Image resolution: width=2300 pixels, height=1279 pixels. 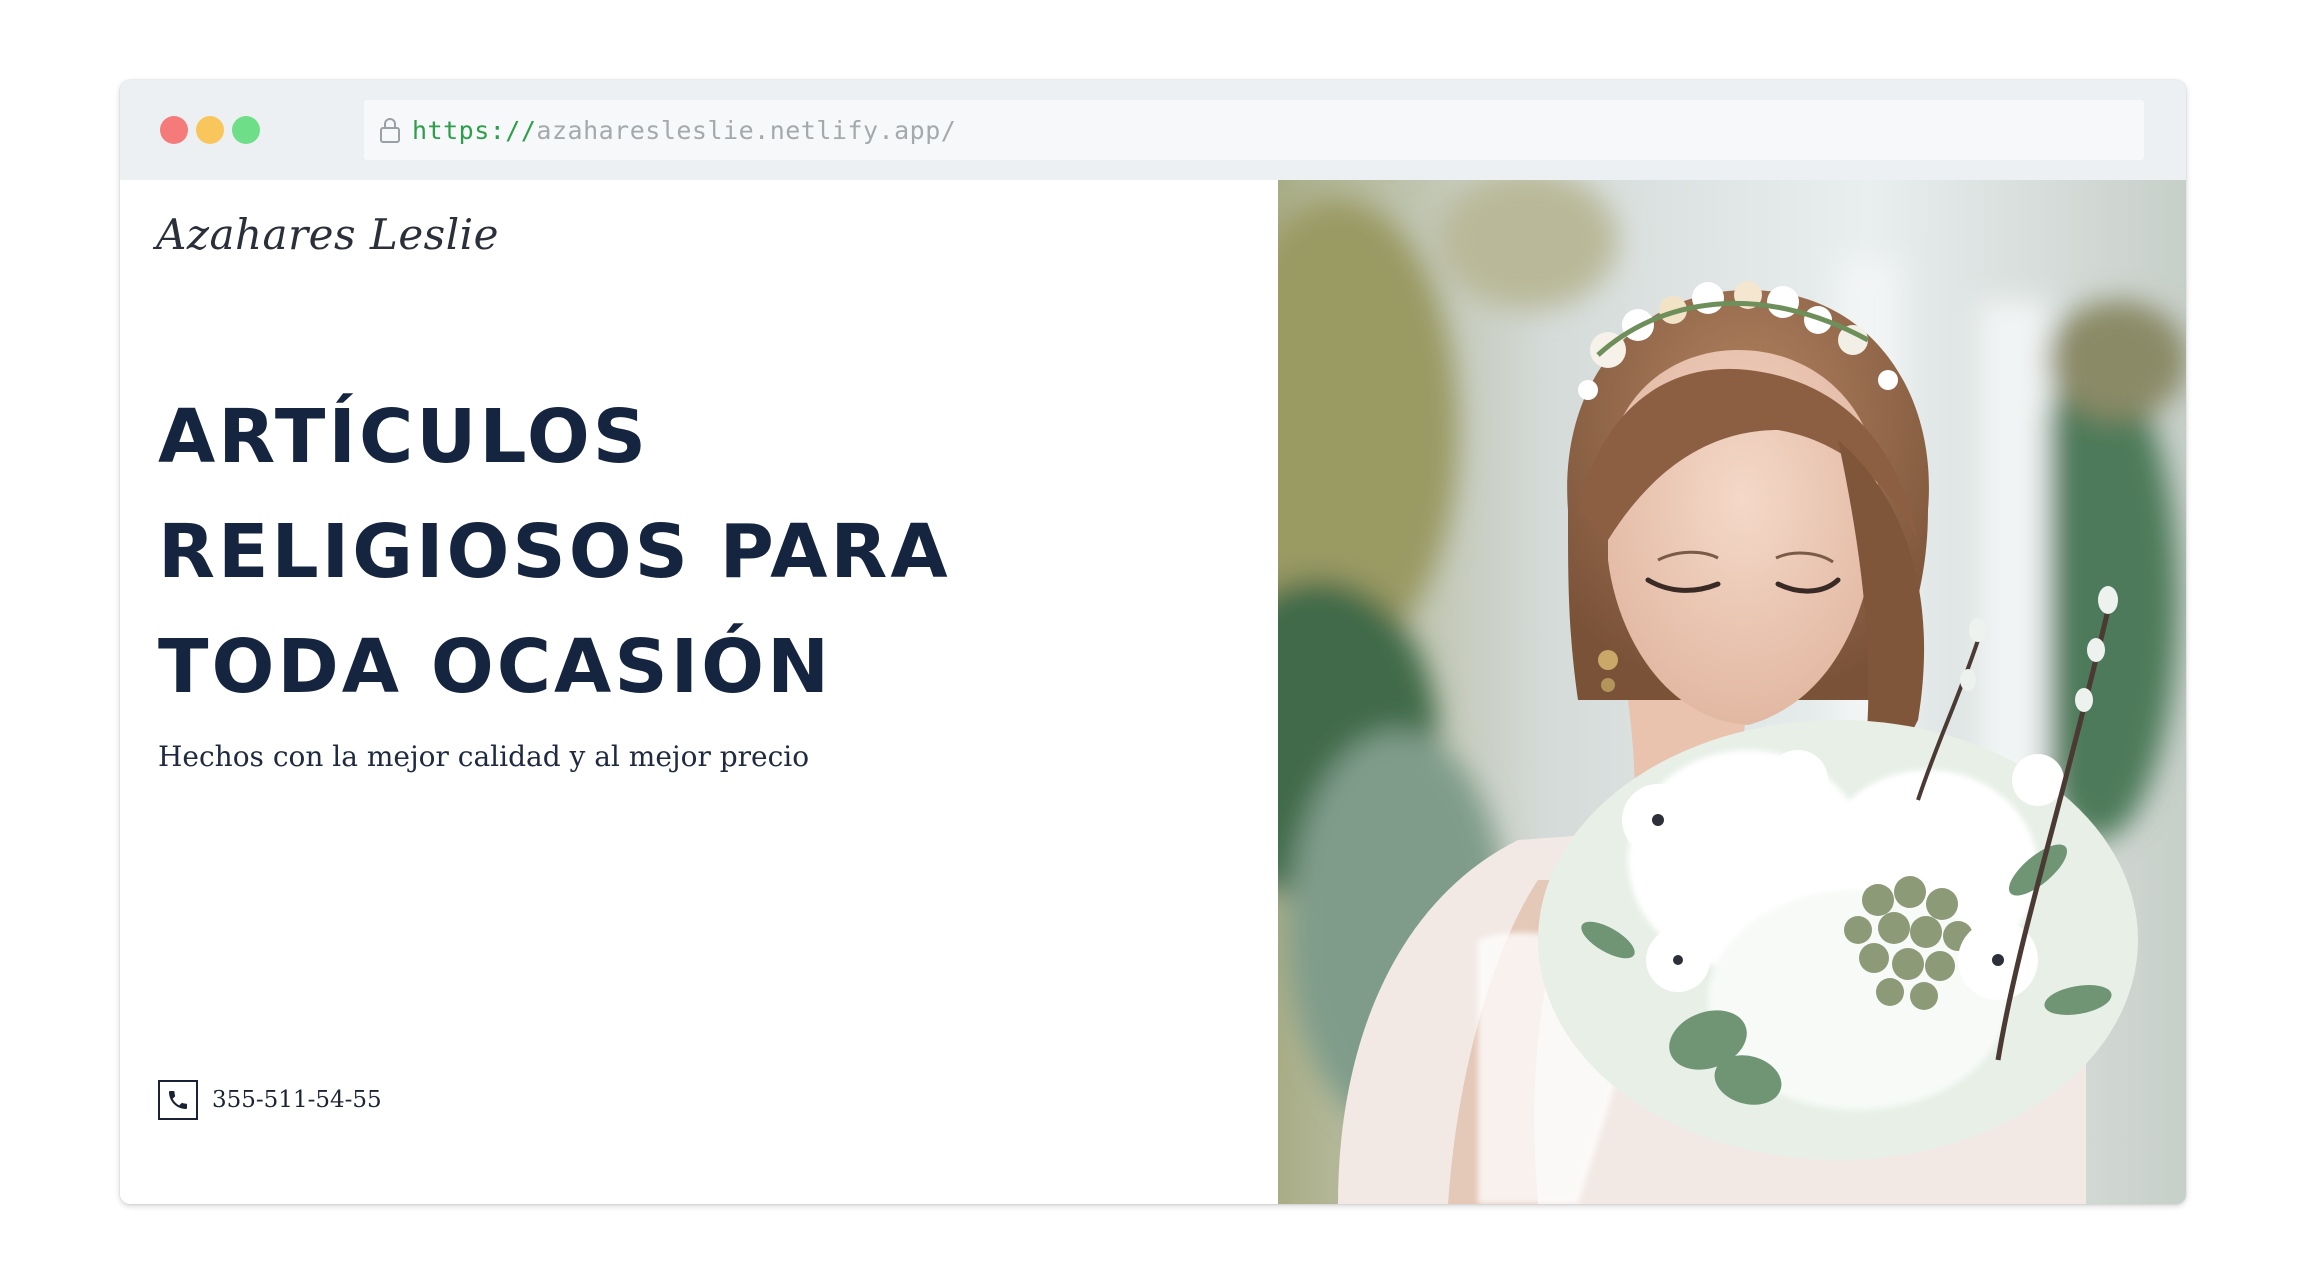 I want to click on url-scheme: https://, so click(x=474, y=130).